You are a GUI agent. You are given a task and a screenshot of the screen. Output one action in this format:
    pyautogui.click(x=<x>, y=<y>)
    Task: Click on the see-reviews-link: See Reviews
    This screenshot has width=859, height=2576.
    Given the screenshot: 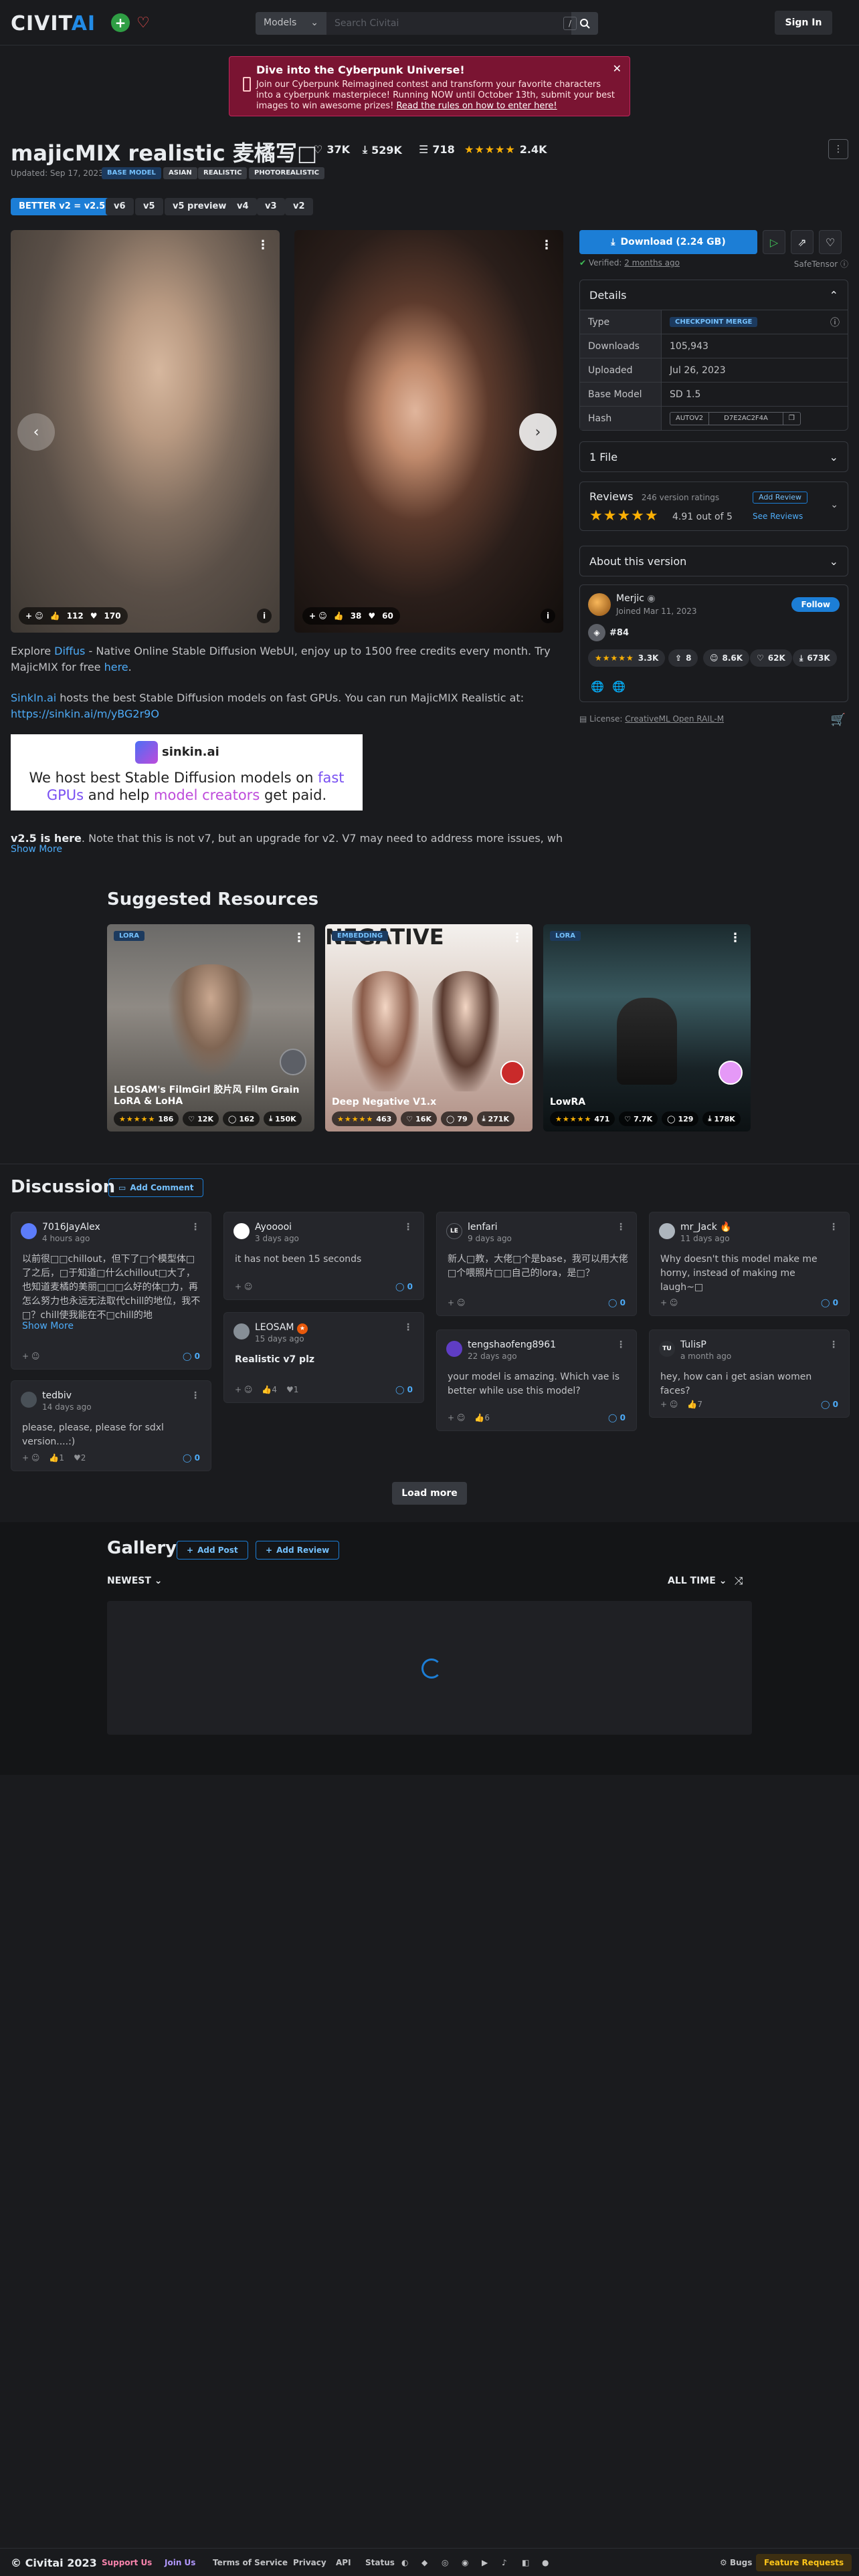 What is the action you would take?
    pyautogui.click(x=778, y=517)
    